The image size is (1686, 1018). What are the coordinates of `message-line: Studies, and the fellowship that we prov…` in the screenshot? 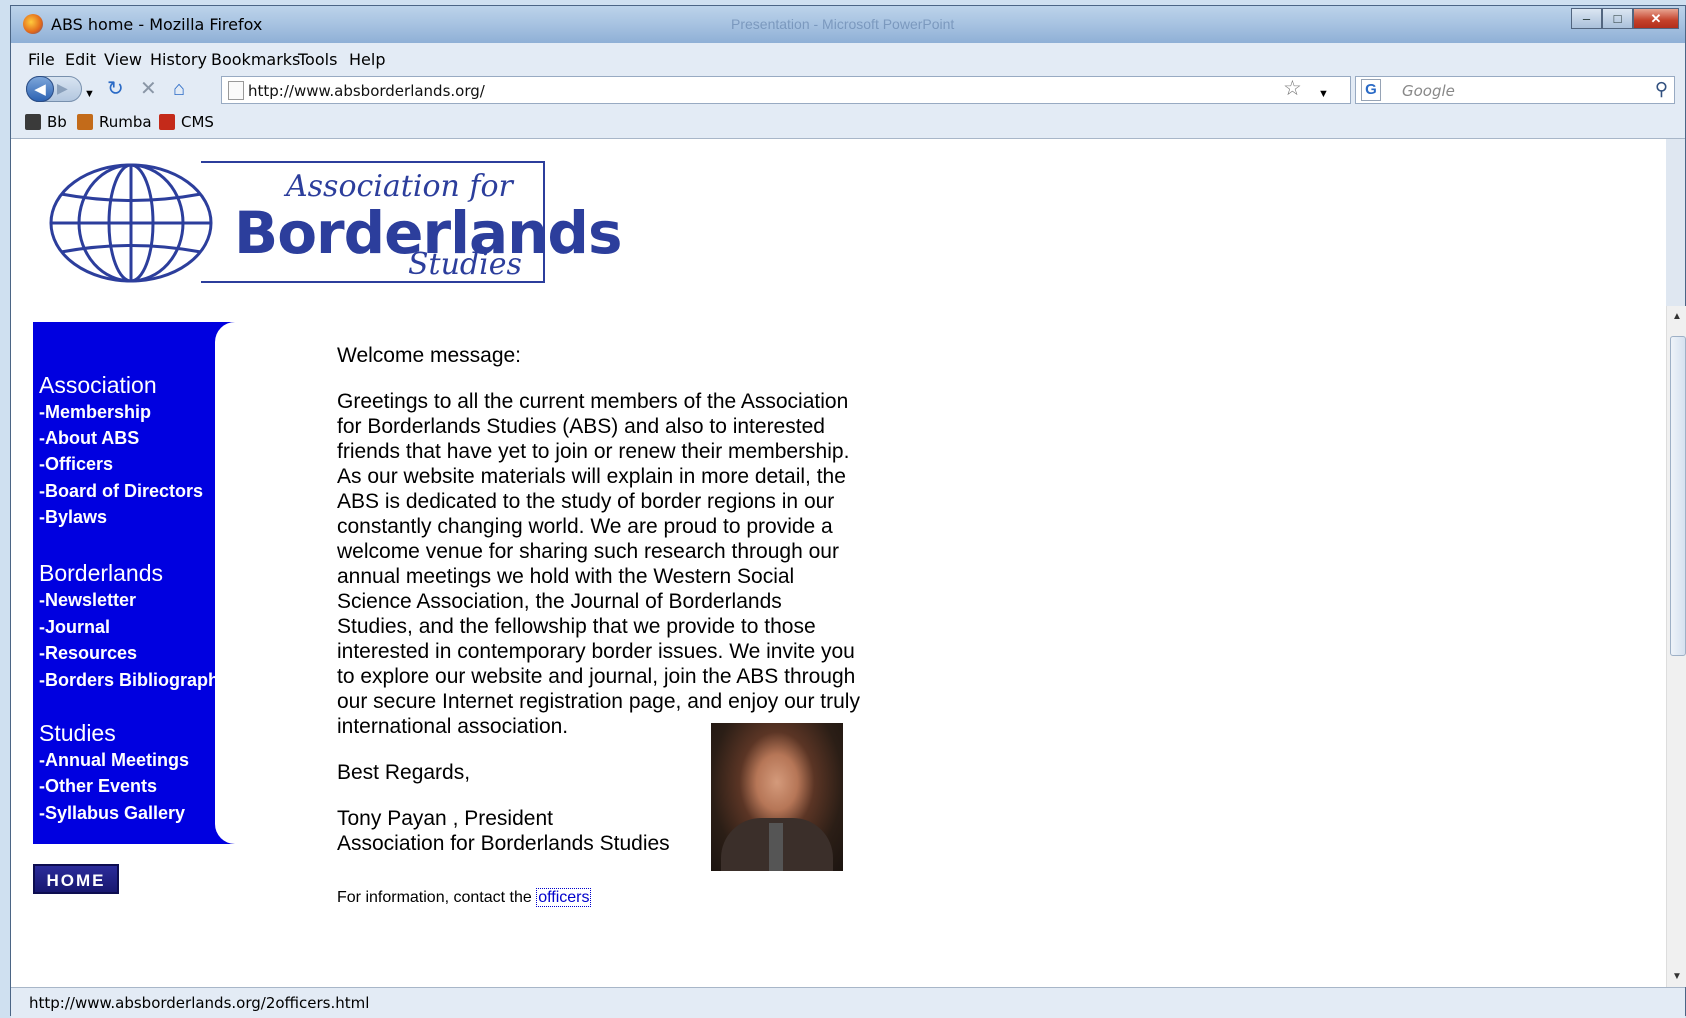 It's located at (576, 626).